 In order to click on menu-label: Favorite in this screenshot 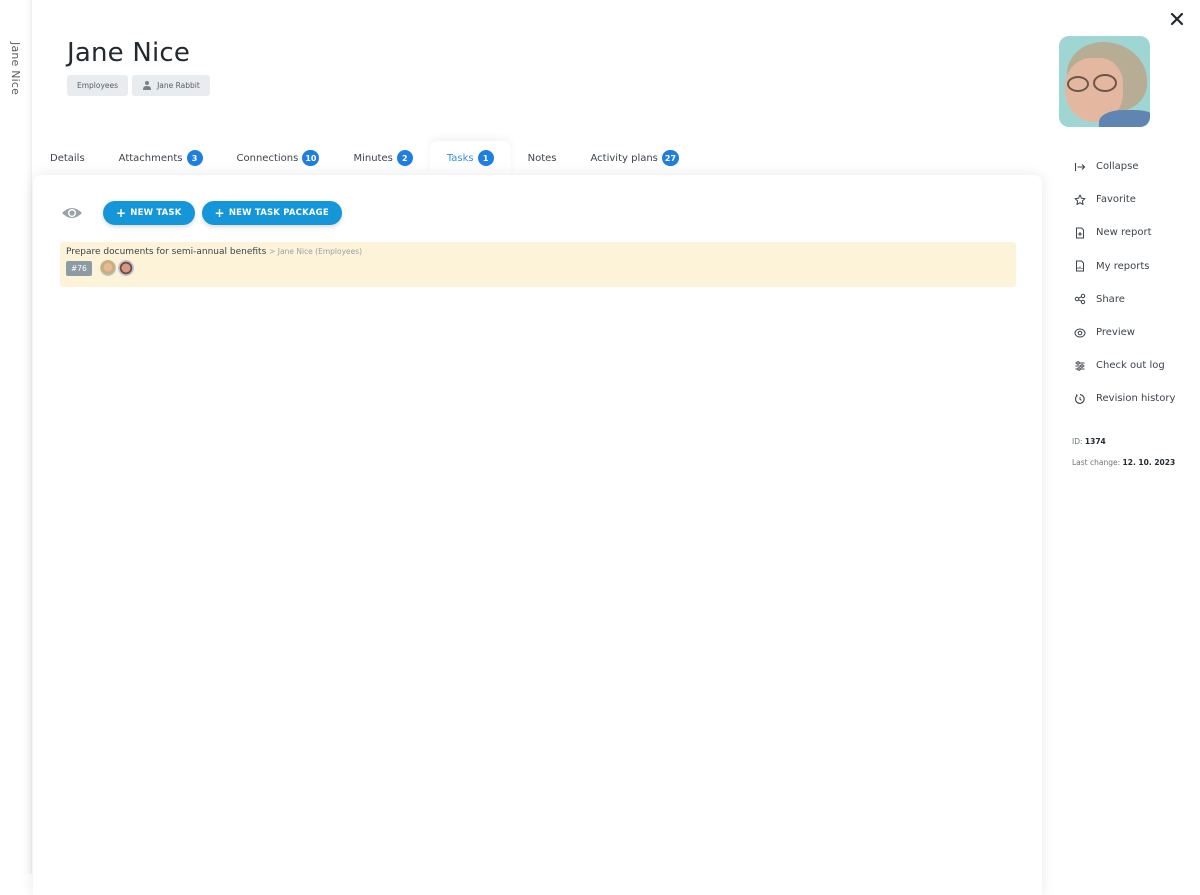, I will do `click(1116, 200)`.